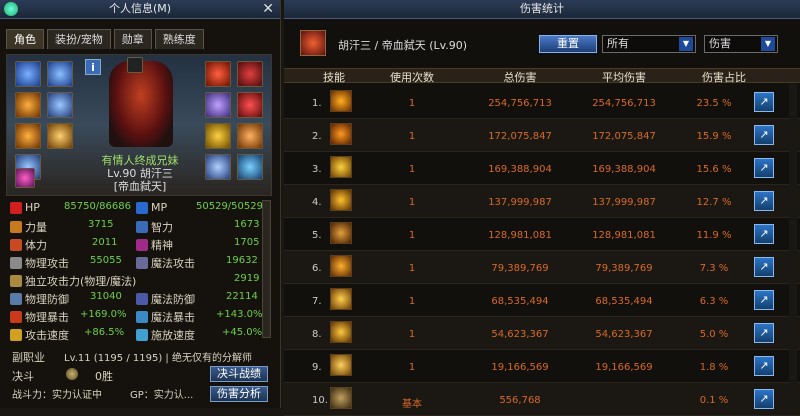 This screenshot has height=416, width=800. Describe the element at coordinates (132, 39) in the screenshot. I see `tab-medal: 勋章` at that location.